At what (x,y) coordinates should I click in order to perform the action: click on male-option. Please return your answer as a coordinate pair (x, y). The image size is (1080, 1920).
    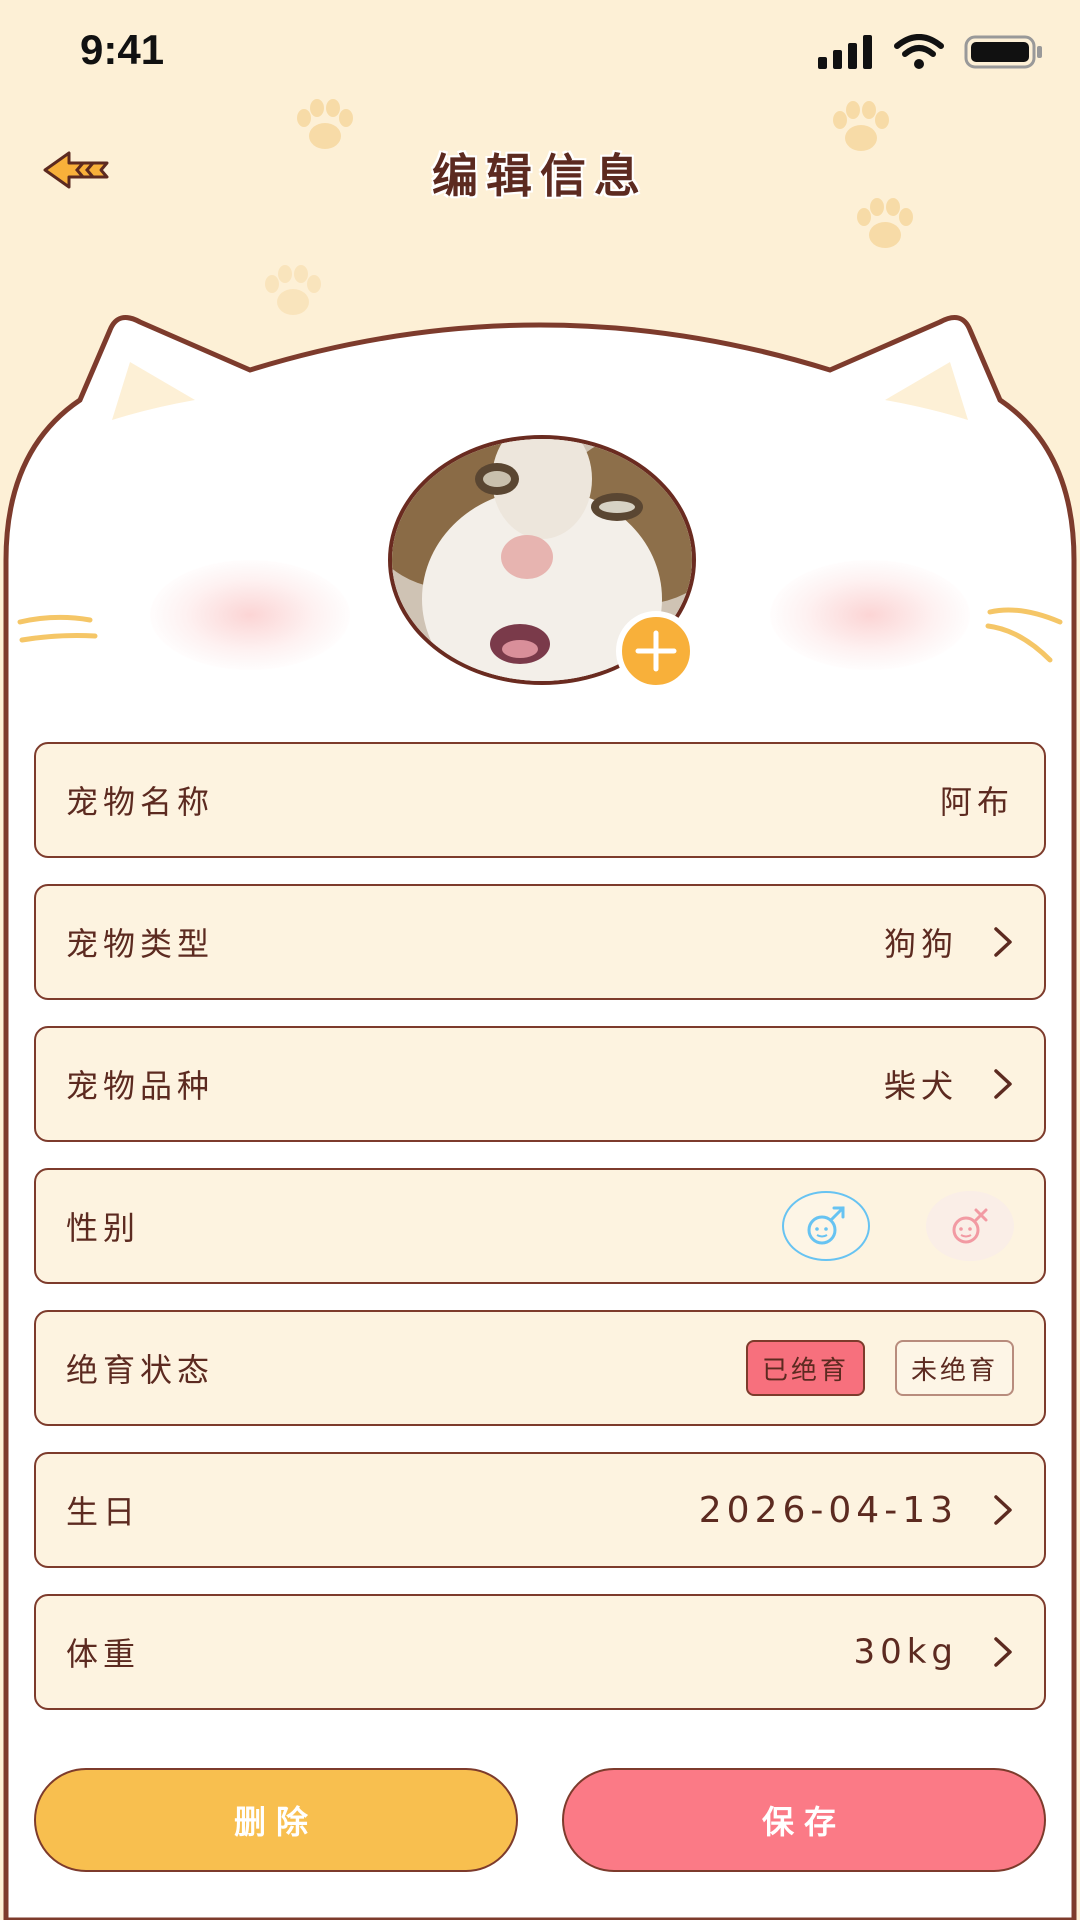
    Looking at the image, I should click on (826, 1226).